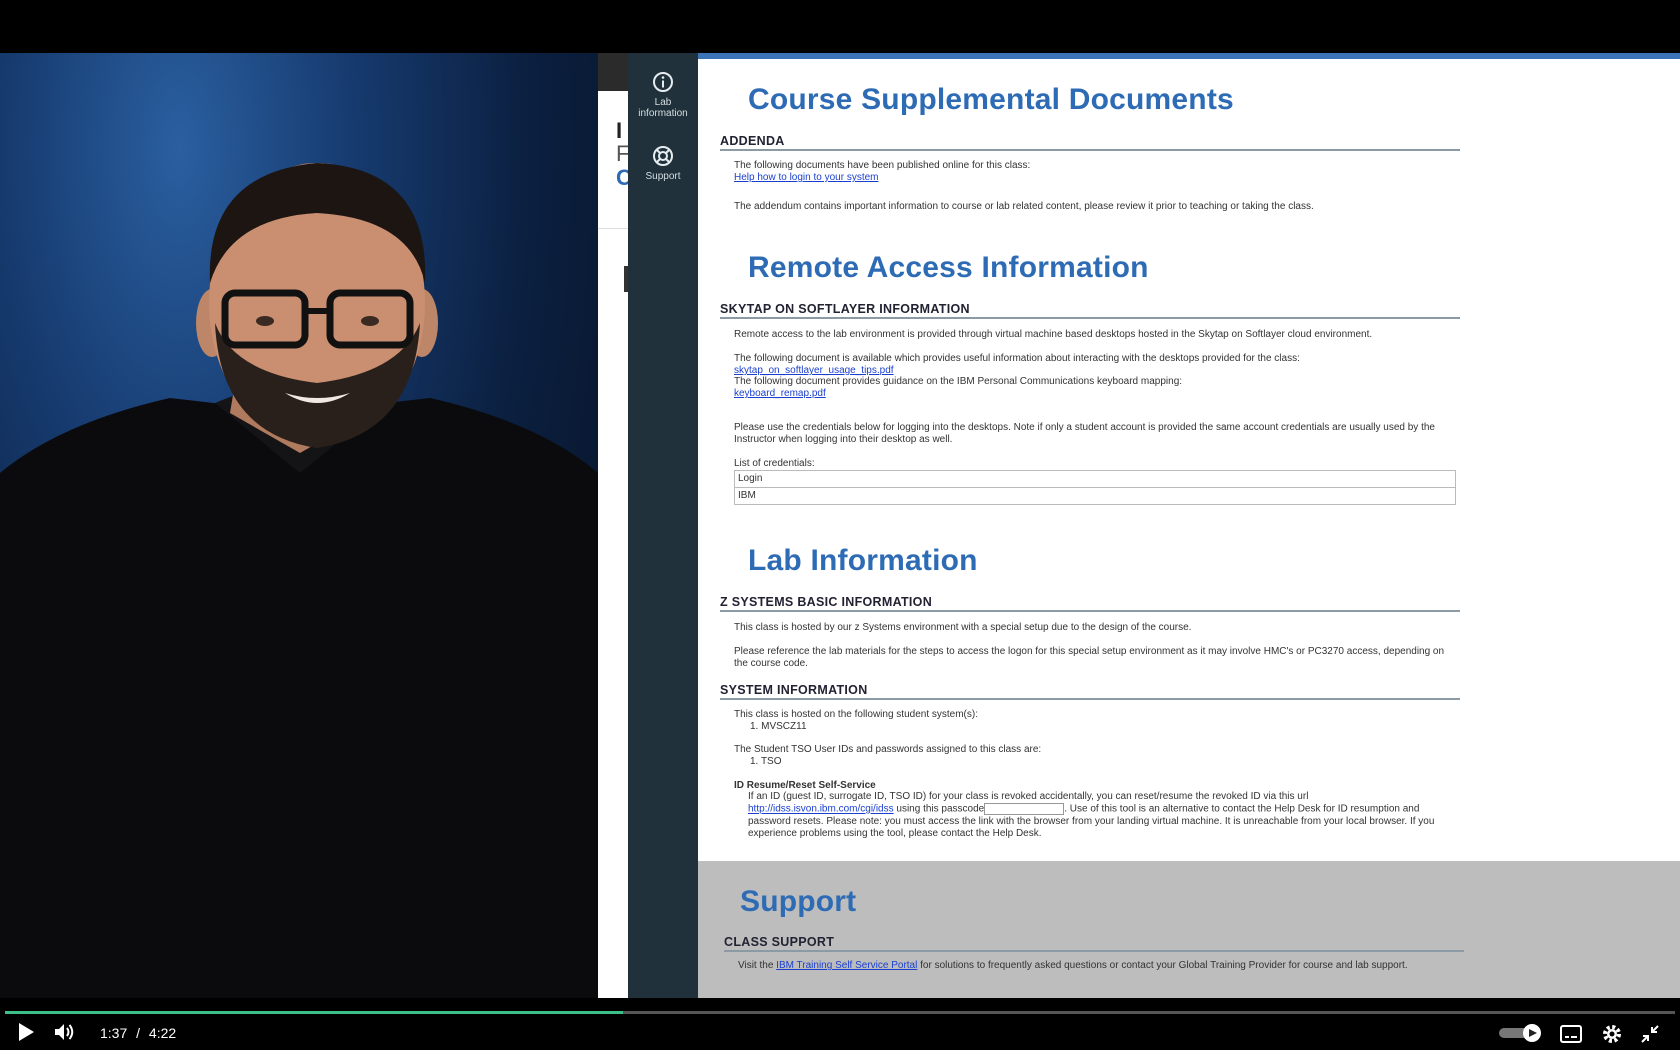 This screenshot has height=1050, width=1680. What do you see at coordinates (615, 525) in the screenshot?
I see `background-page: I F C` at bounding box center [615, 525].